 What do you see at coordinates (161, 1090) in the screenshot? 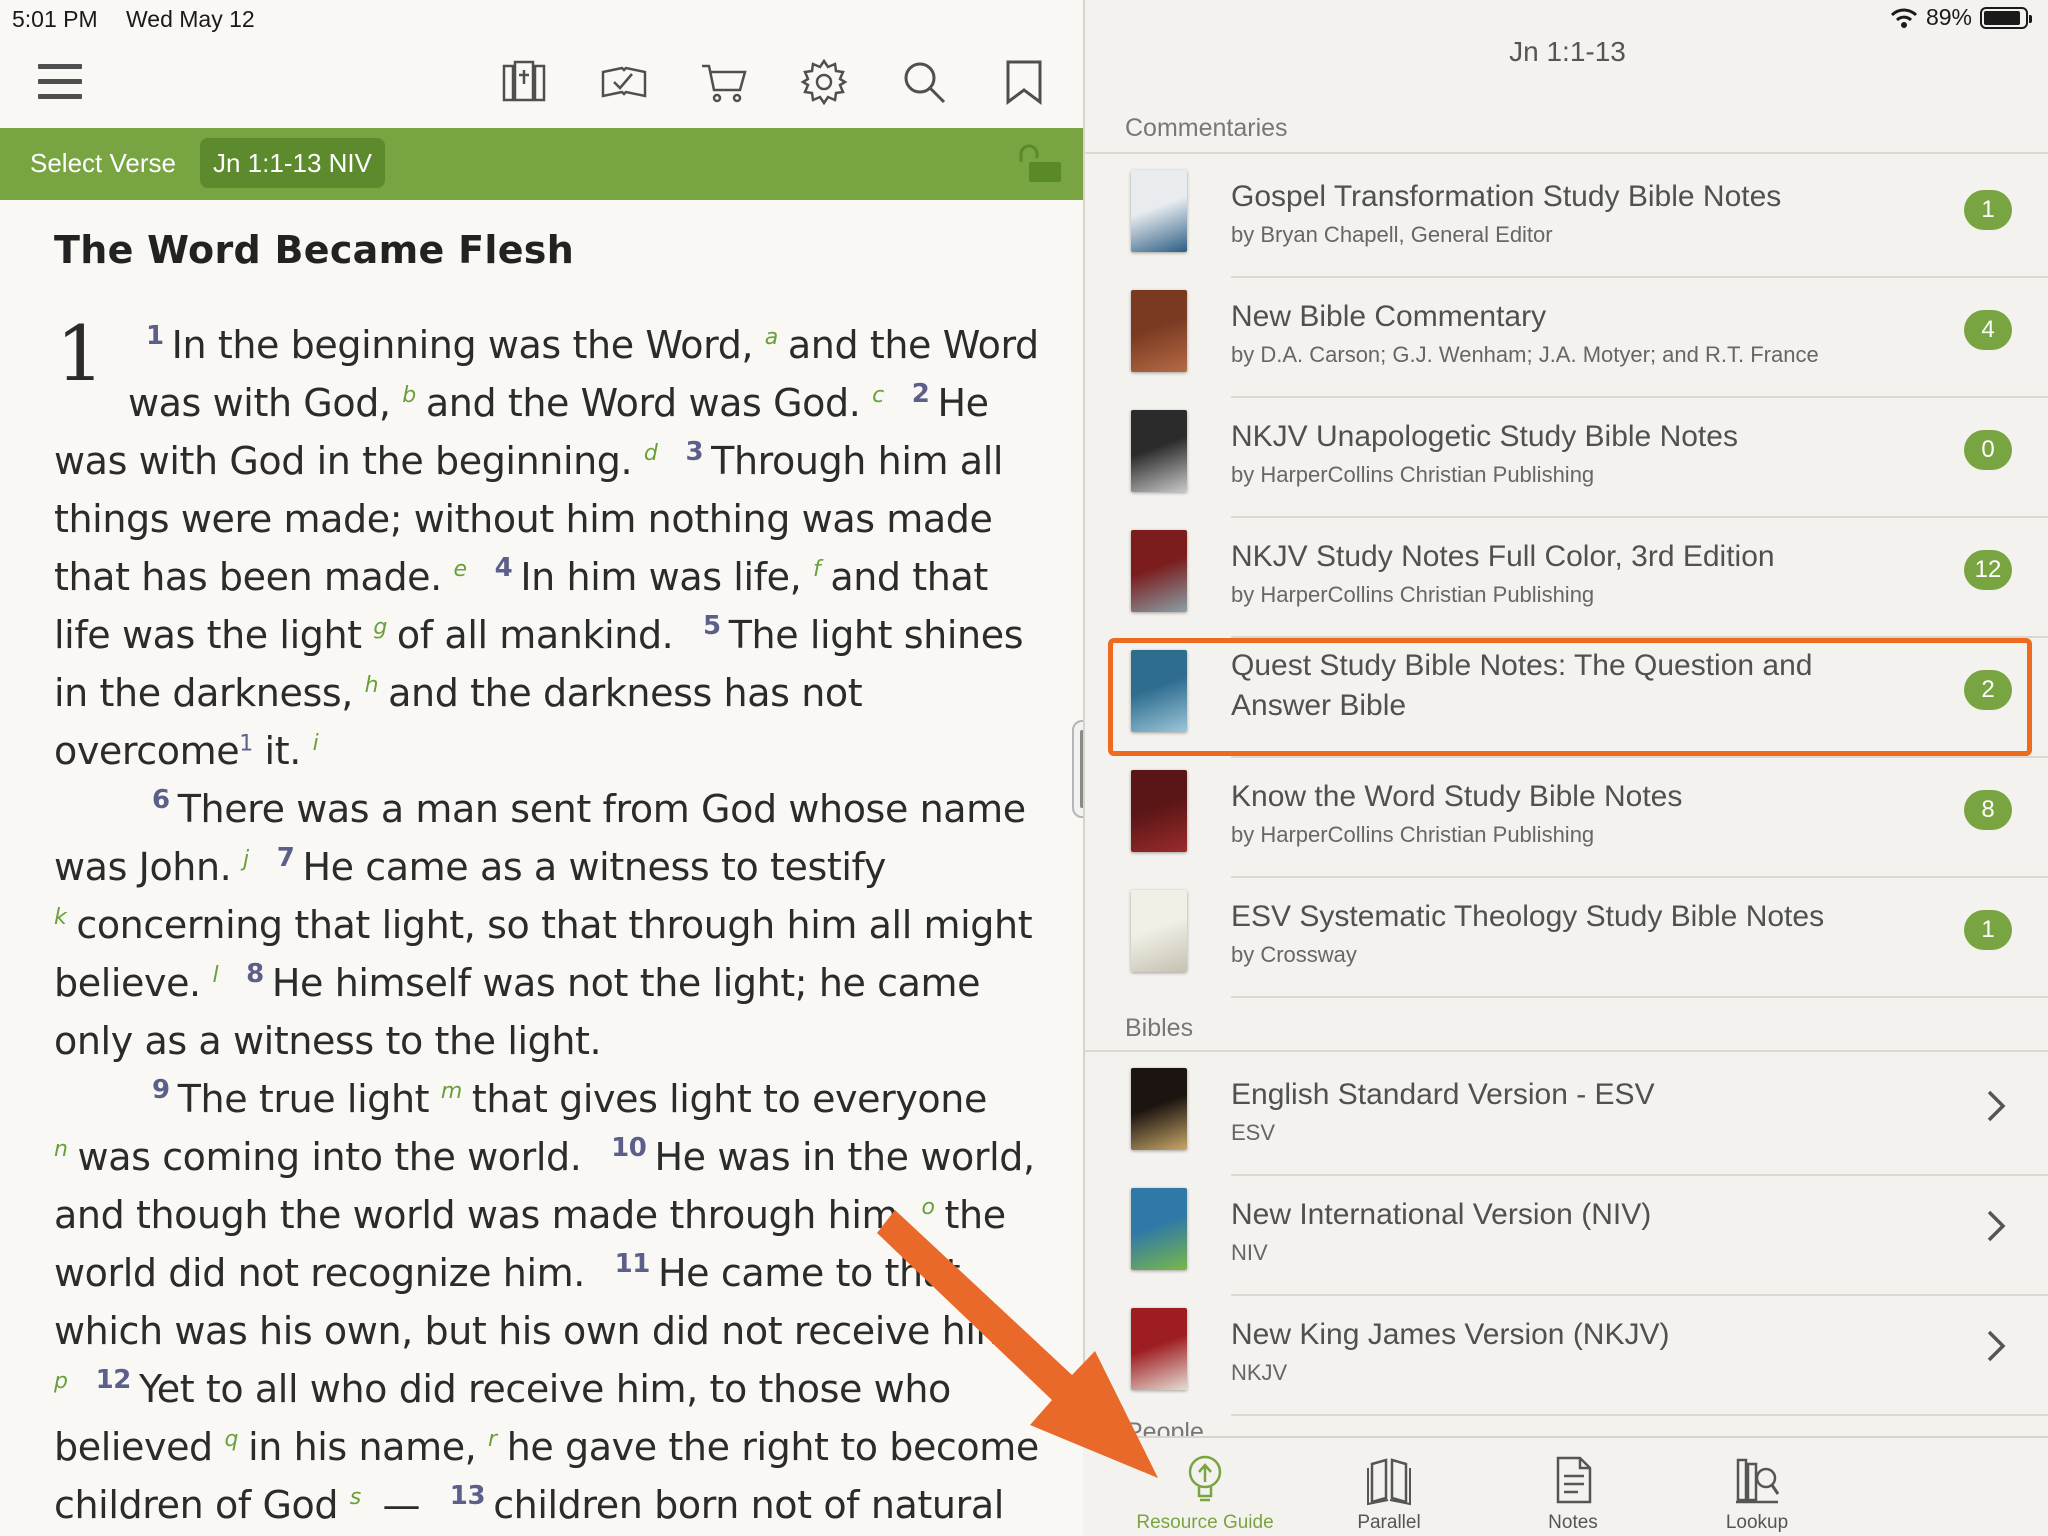
I see `verse-number: 9` at bounding box center [161, 1090].